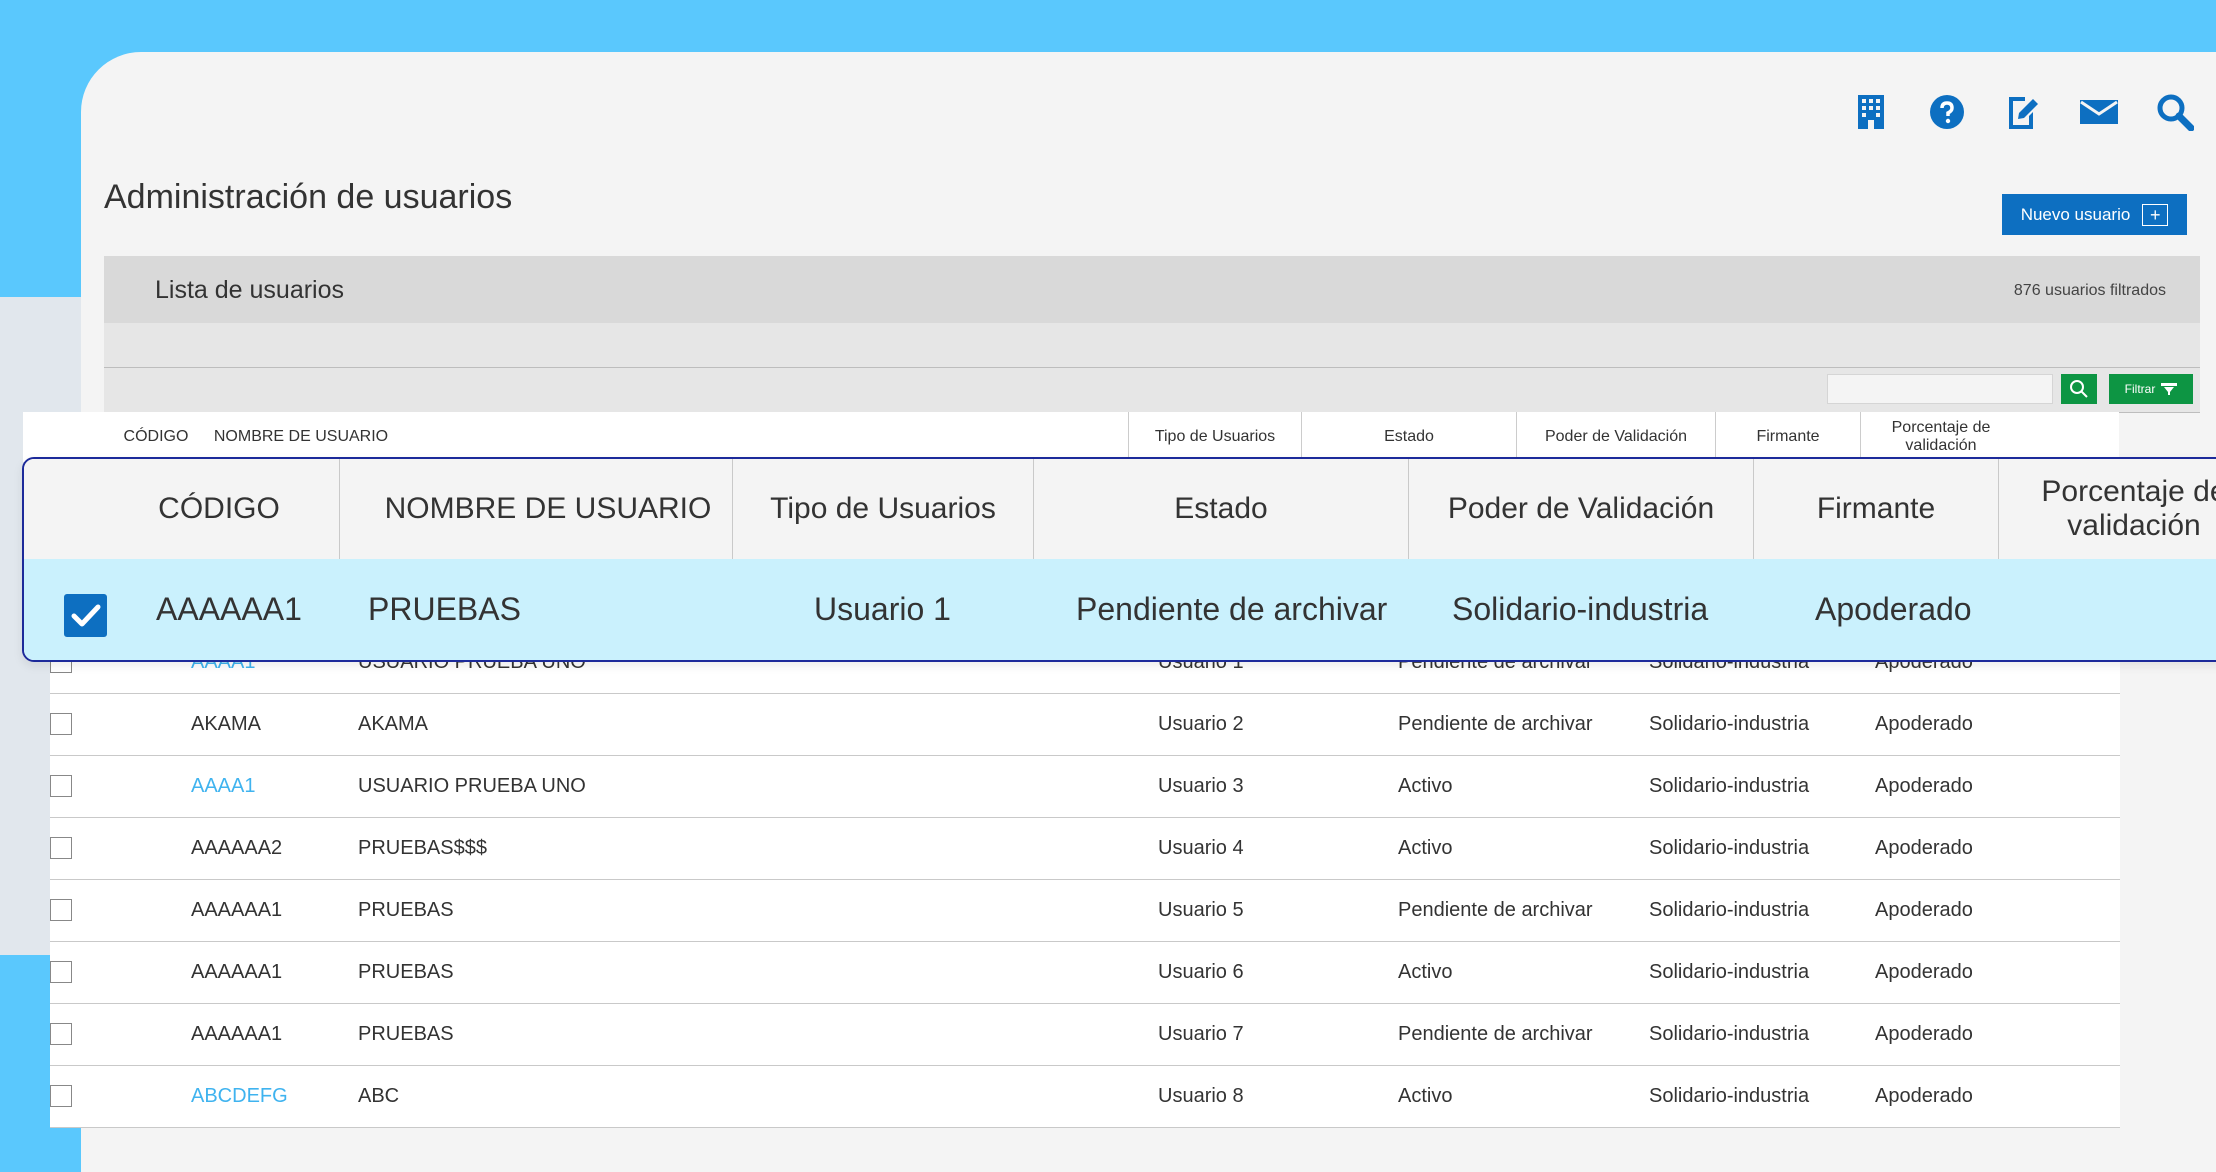  I want to click on mail-icon, so click(2099, 112).